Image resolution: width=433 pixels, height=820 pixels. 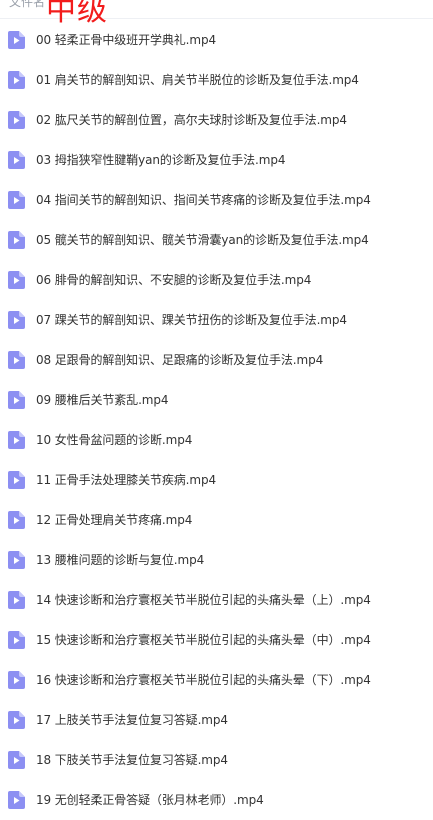 I want to click on file-name: 11 正骨手法处理膝关节疾病.mp4, so click(x=126, y=480).